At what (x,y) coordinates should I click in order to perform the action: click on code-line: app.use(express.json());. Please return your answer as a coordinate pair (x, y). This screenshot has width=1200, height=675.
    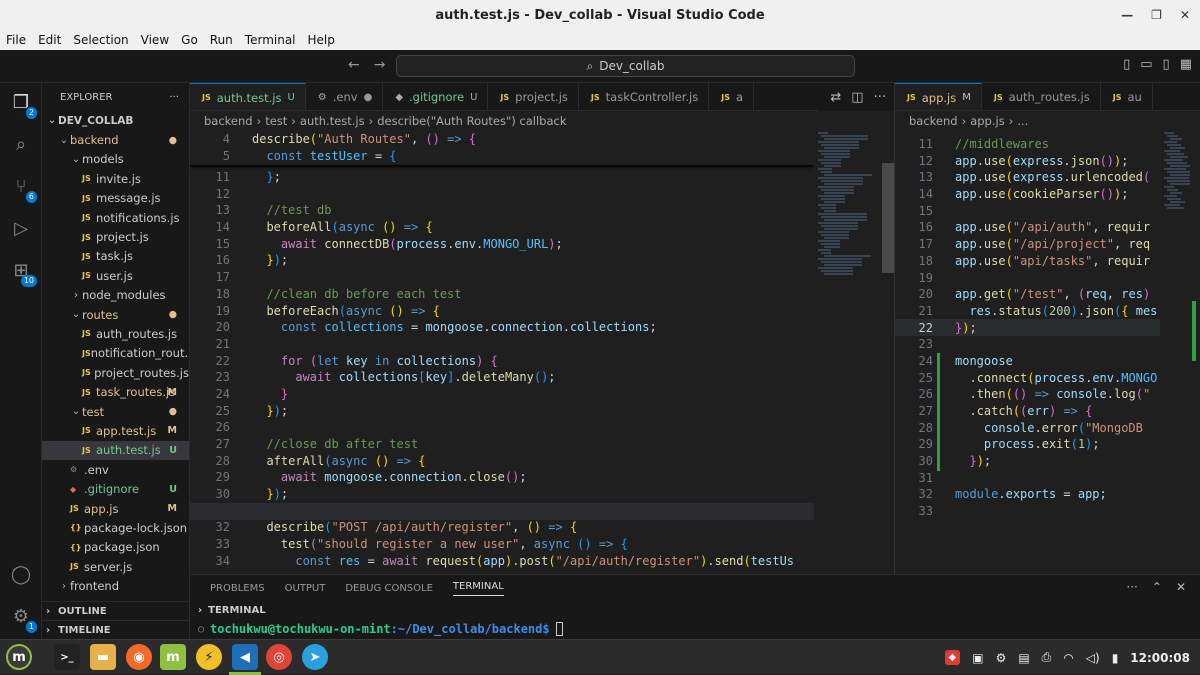
    Looking at the image, I should click on (1056, 161).